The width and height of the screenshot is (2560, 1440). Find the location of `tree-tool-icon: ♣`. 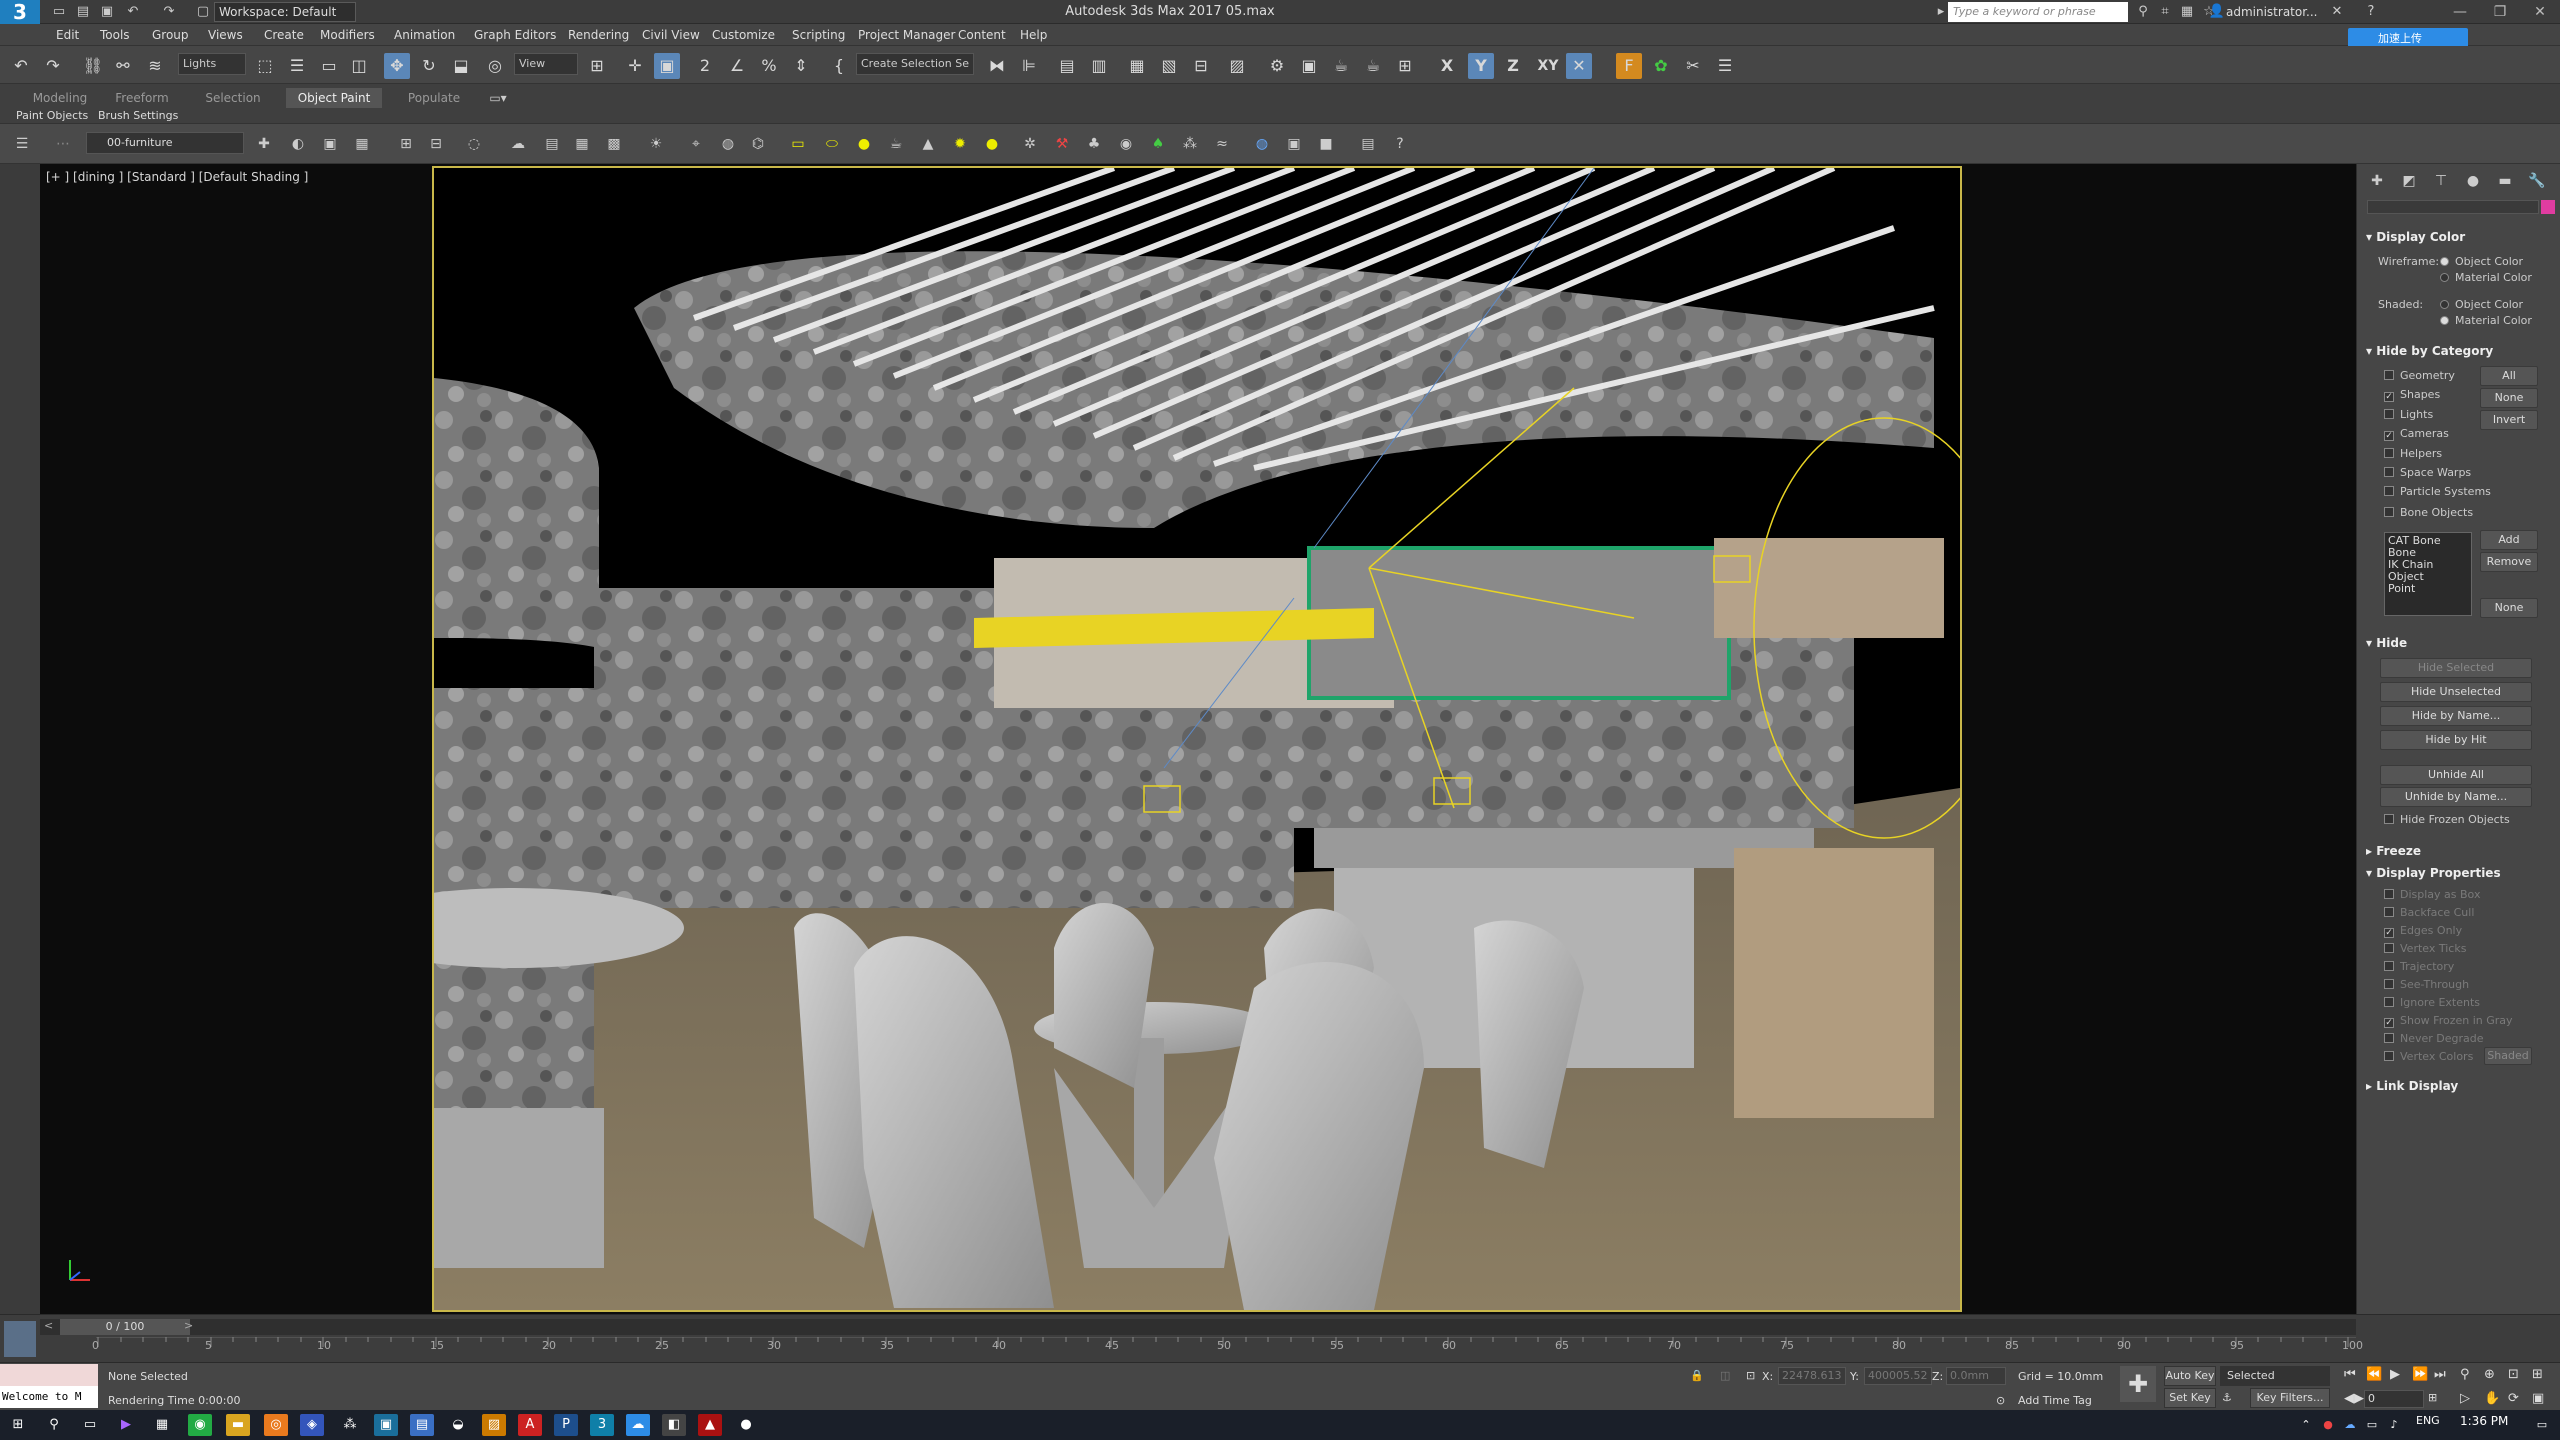

tree-tool-icon: ♣ is located at coordinates (1094, 144).